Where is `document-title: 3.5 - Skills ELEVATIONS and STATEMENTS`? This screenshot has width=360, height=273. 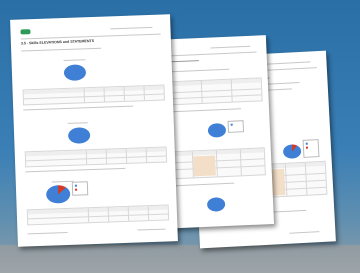 document-title: 3.5 - Skills ELEVATIONS and STATEMENTS is located at coordinates (57, 42).